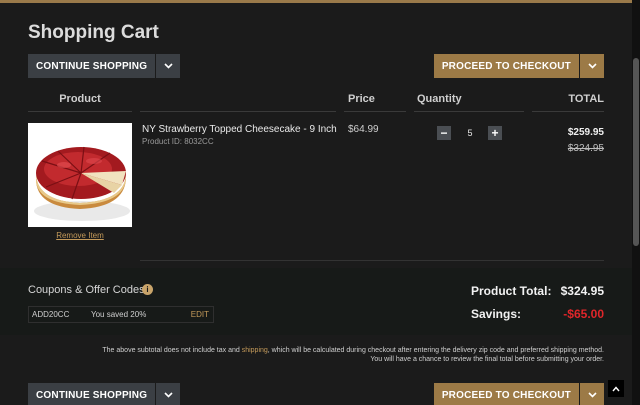 The image size is (640, 405). I want to click on unit-price: $64.99, so click(363, 129).